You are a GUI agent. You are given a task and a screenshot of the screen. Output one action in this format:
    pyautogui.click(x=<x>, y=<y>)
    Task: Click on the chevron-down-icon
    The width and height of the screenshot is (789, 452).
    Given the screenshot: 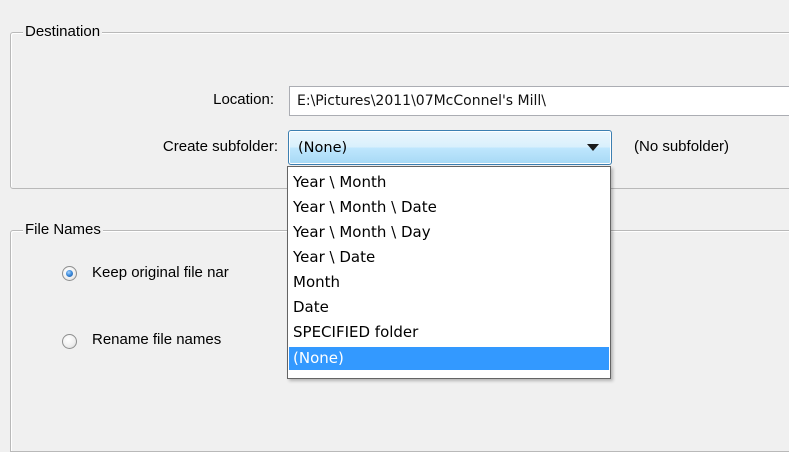 What is the action you would take?
    pyautogui.click(x=593, y=147)
    